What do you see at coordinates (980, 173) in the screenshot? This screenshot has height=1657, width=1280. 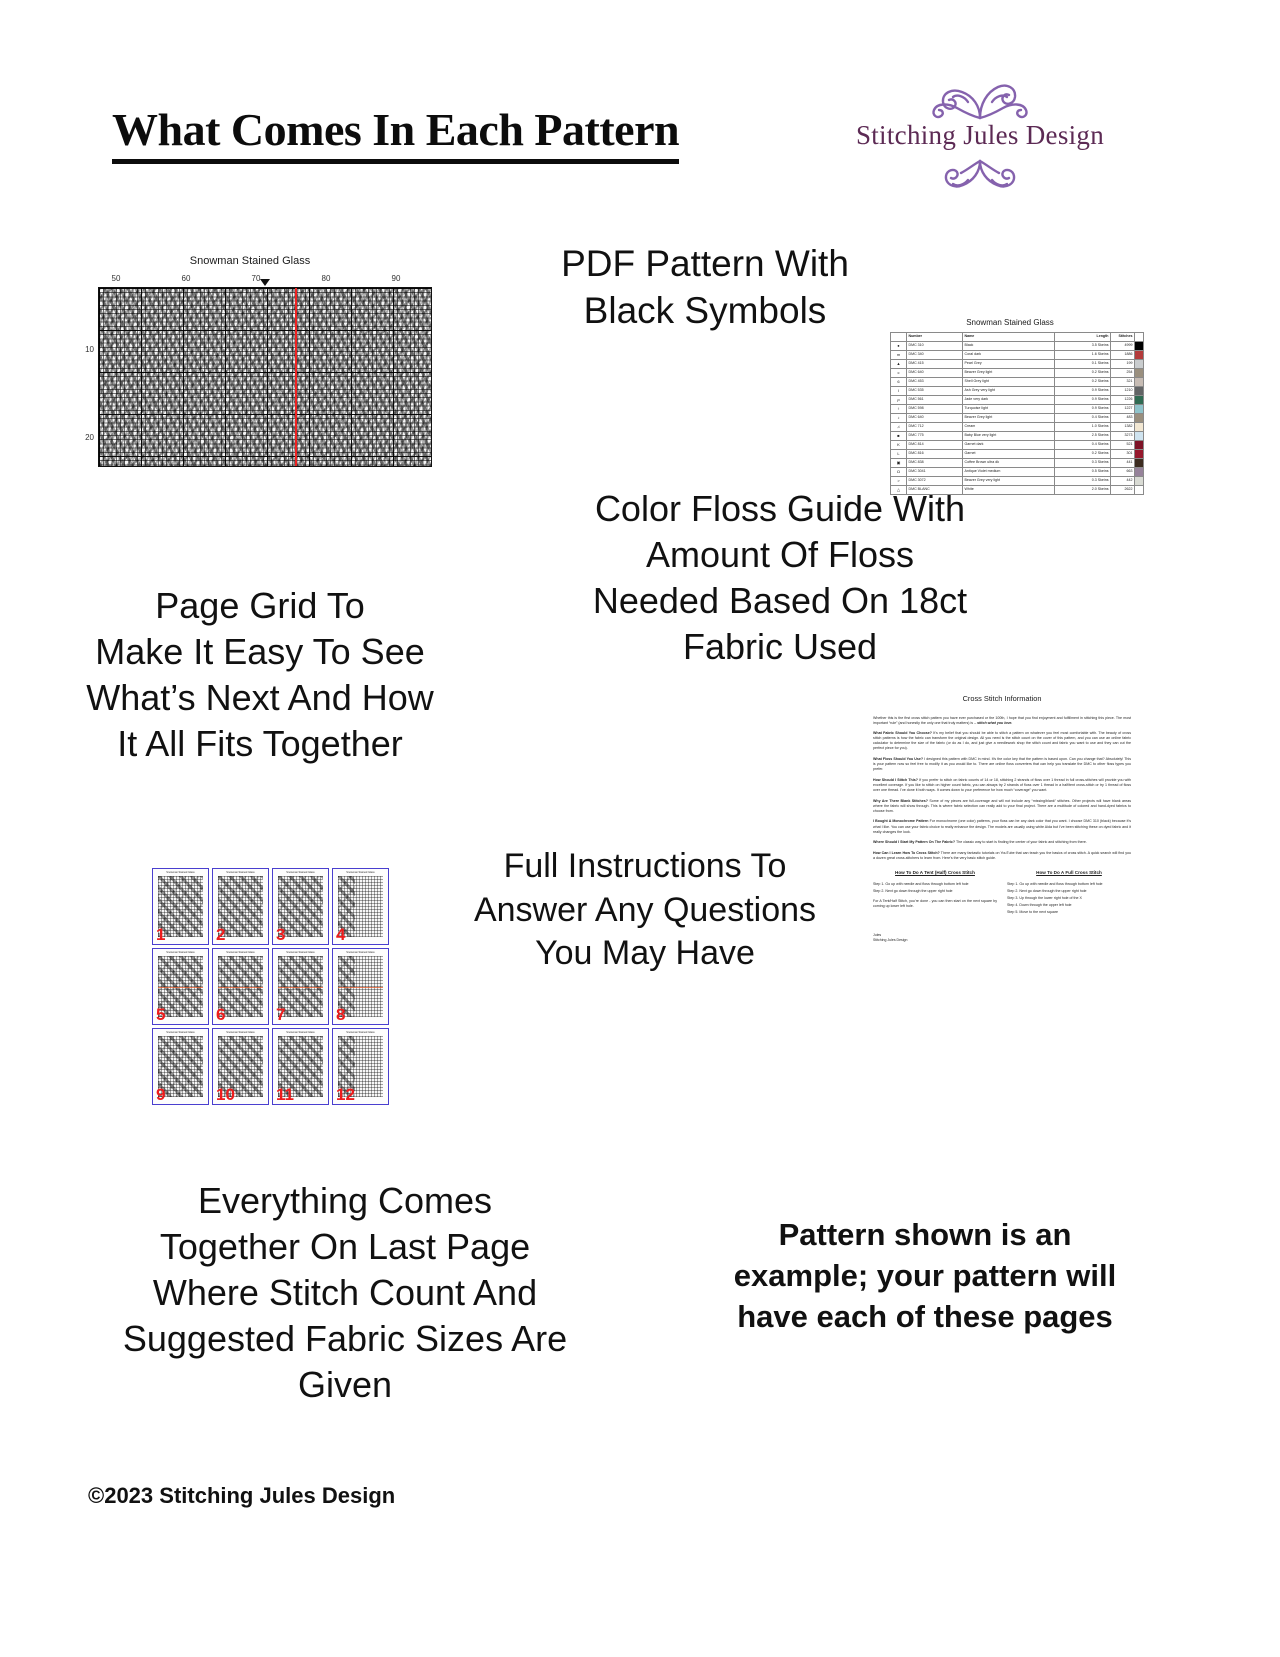 I see `flourish-swirl-lower-icon` at bounding box center [980, 173].